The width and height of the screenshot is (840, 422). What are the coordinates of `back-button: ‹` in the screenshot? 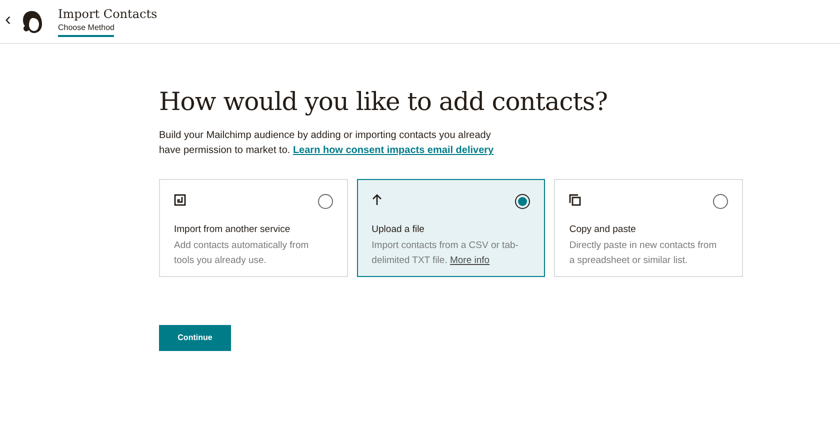 It's located at (8, 22).